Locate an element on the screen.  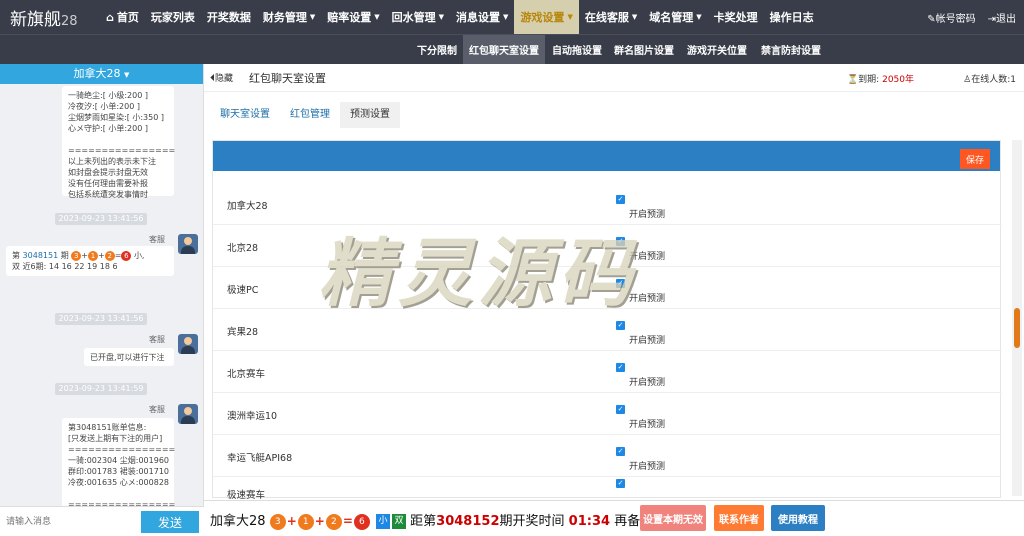
watermark: 精灵源码 is located at coordinates (478, 274).